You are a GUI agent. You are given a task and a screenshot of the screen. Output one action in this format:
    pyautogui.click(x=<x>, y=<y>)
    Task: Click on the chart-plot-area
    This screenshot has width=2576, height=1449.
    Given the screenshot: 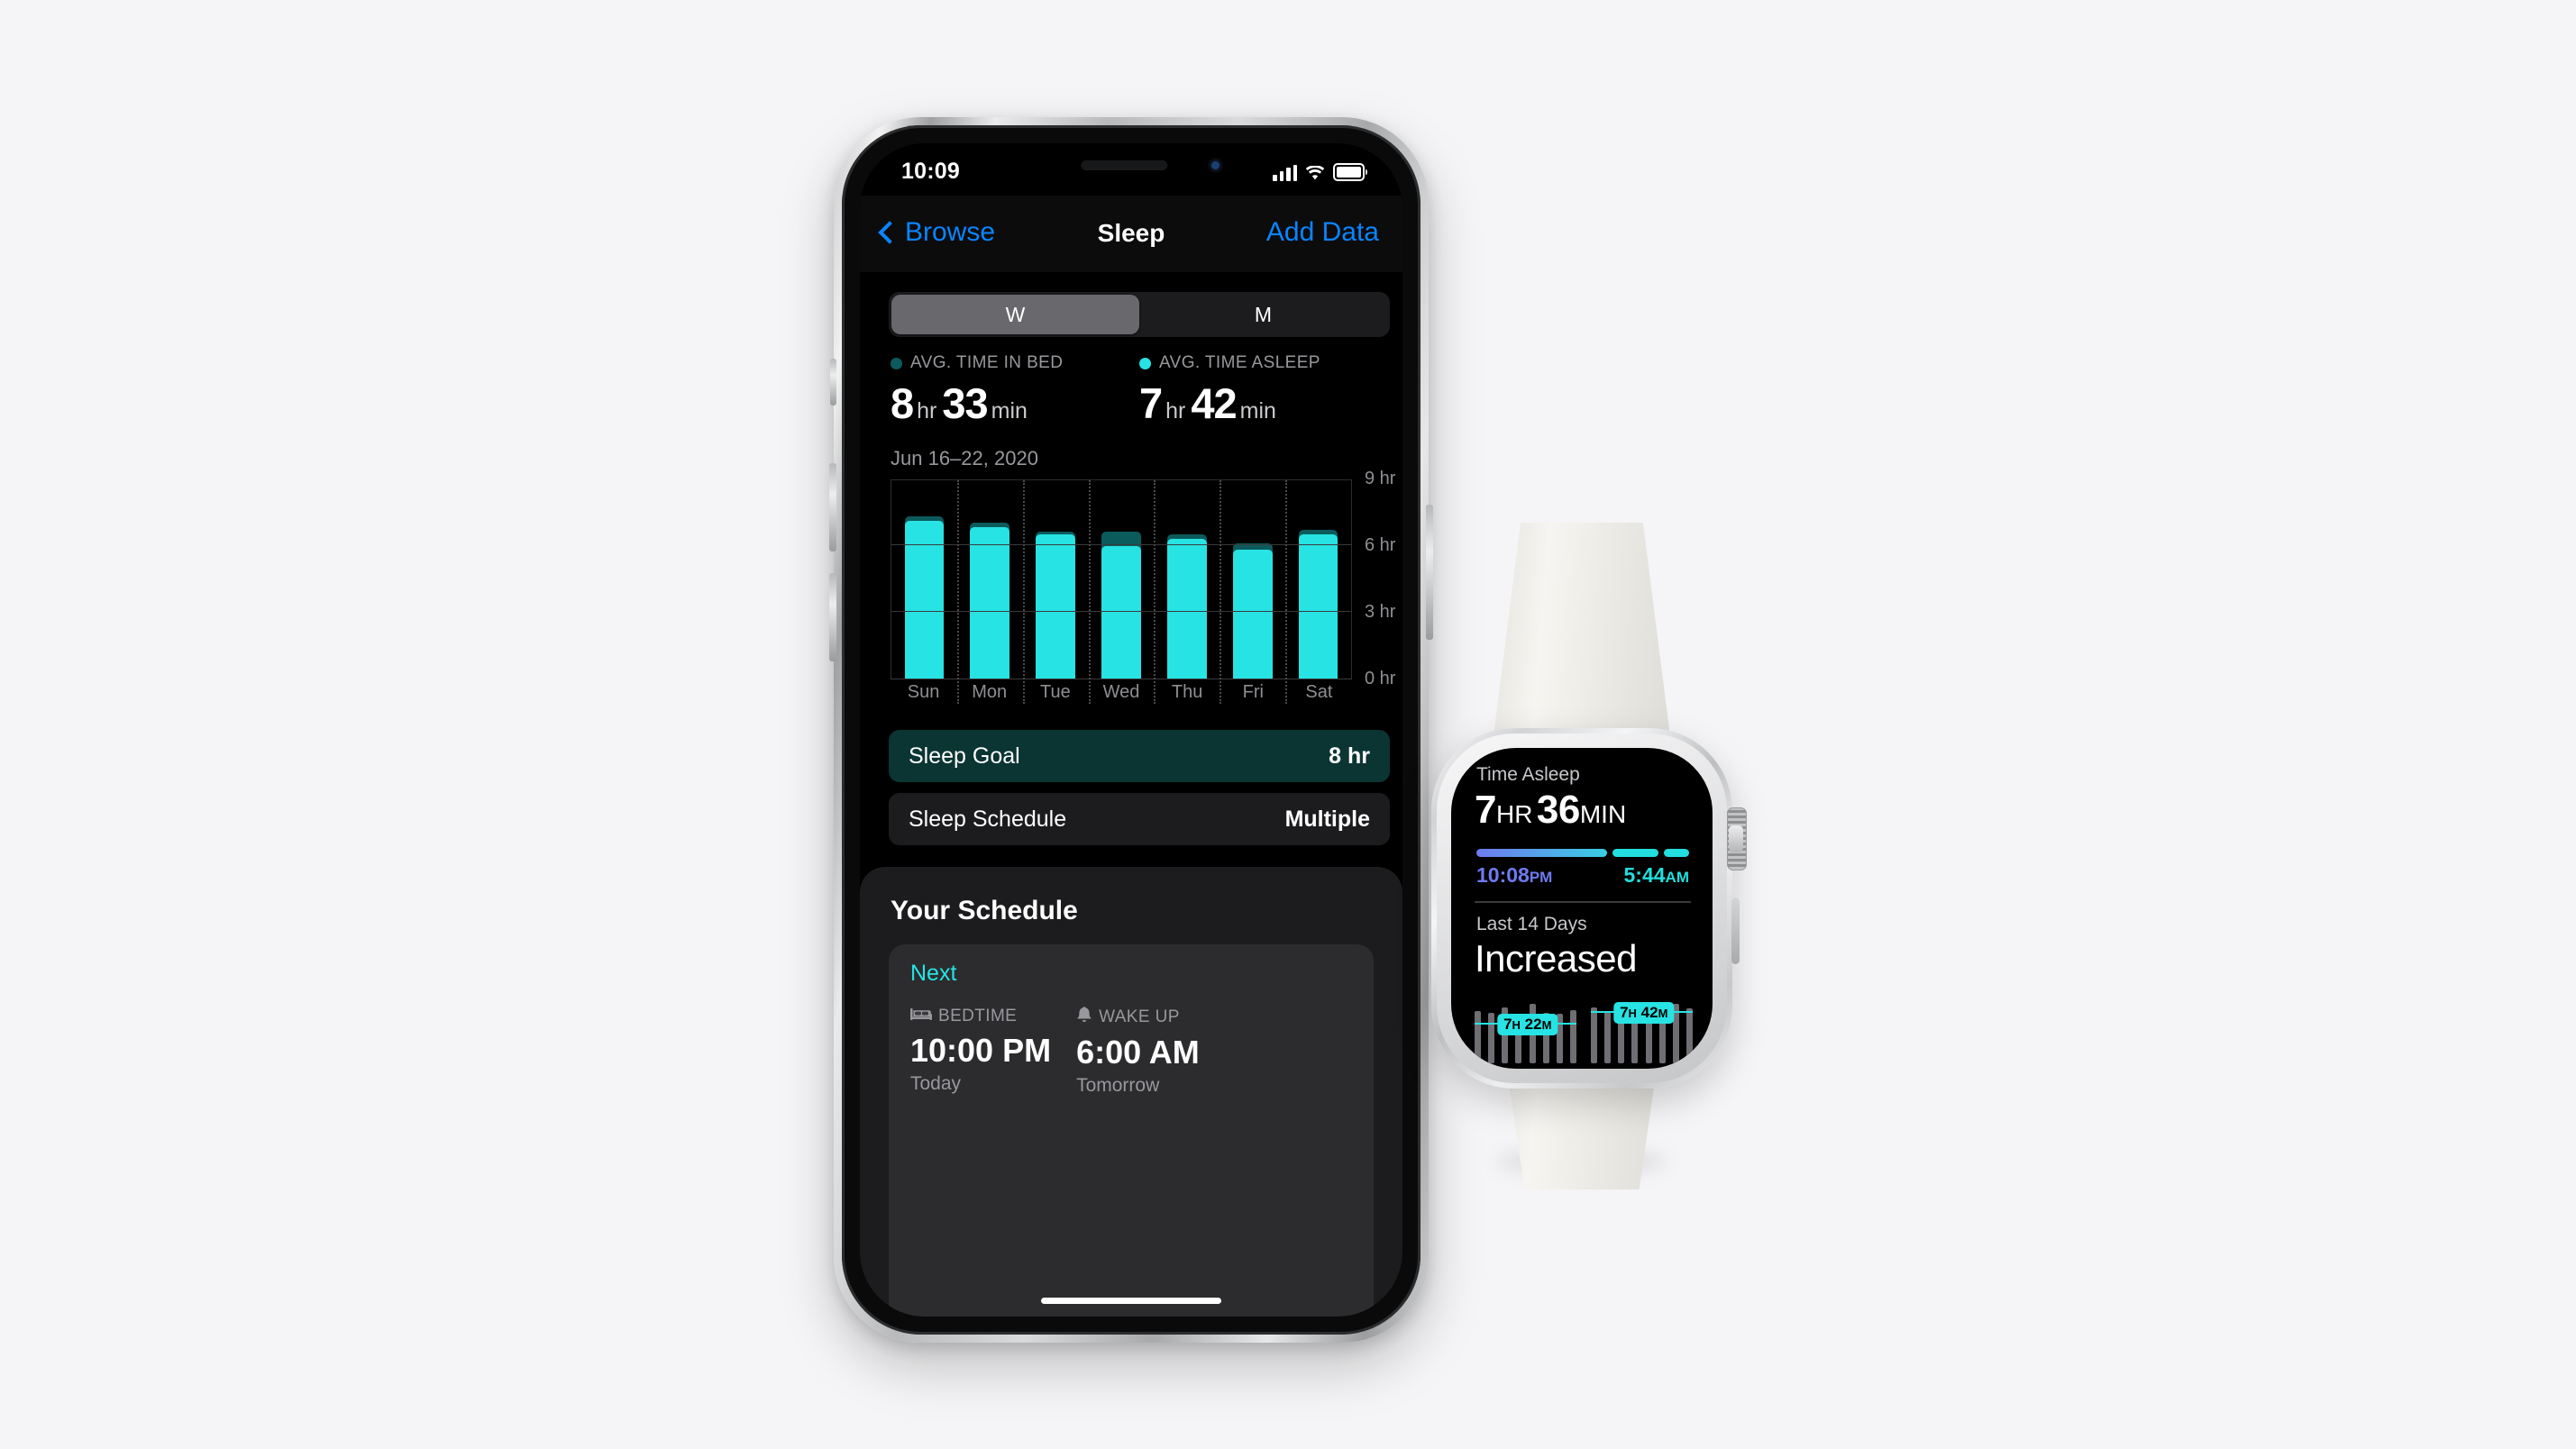 What is the action you would take?
    pyautogui.click(x=1121, y=591)
    